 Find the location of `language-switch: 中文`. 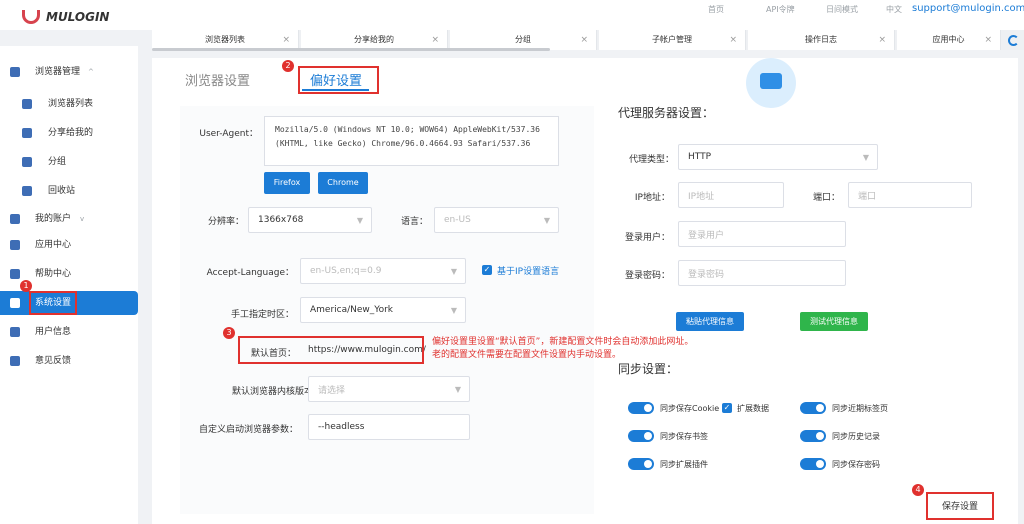

language-switch: 中文 is located at coordinates (894, 9).